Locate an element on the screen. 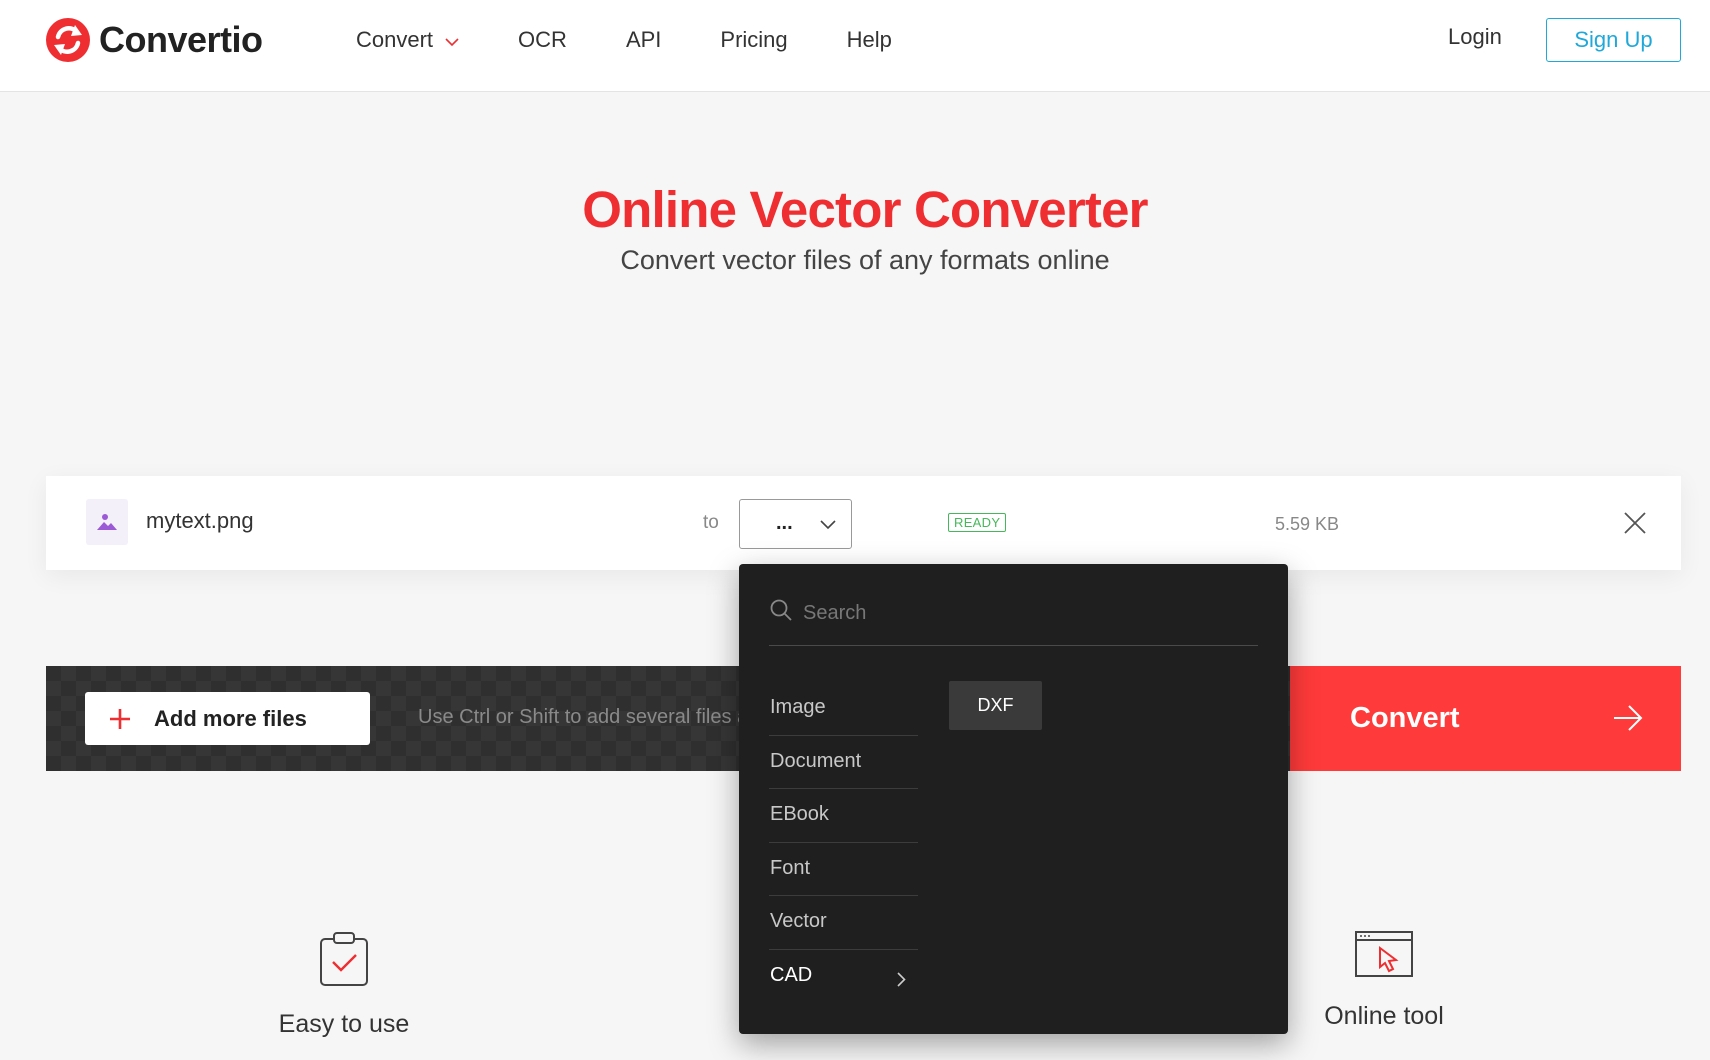 The width and height of the screenshot is (1710, 1060). category-label: Vector is located at coordinates (798, 921).